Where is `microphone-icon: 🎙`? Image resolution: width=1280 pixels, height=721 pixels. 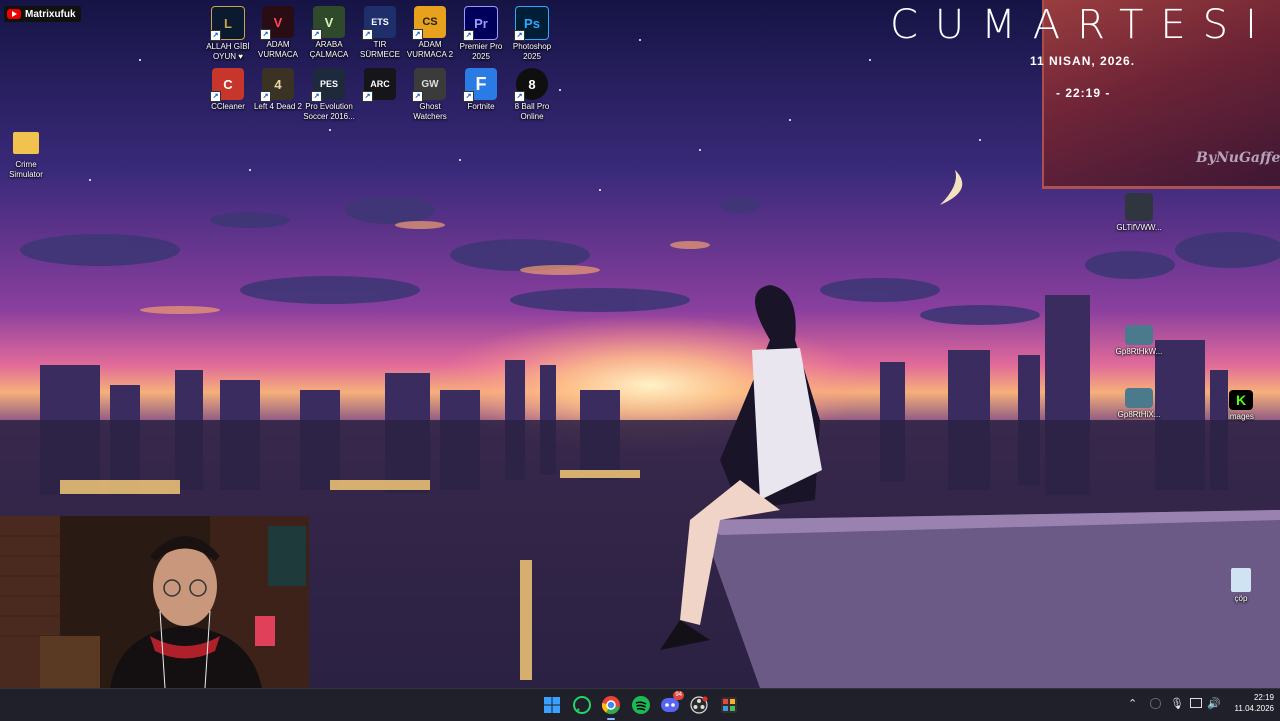 microphone-icon: 🎙 is located at coordinates (1177, 703).